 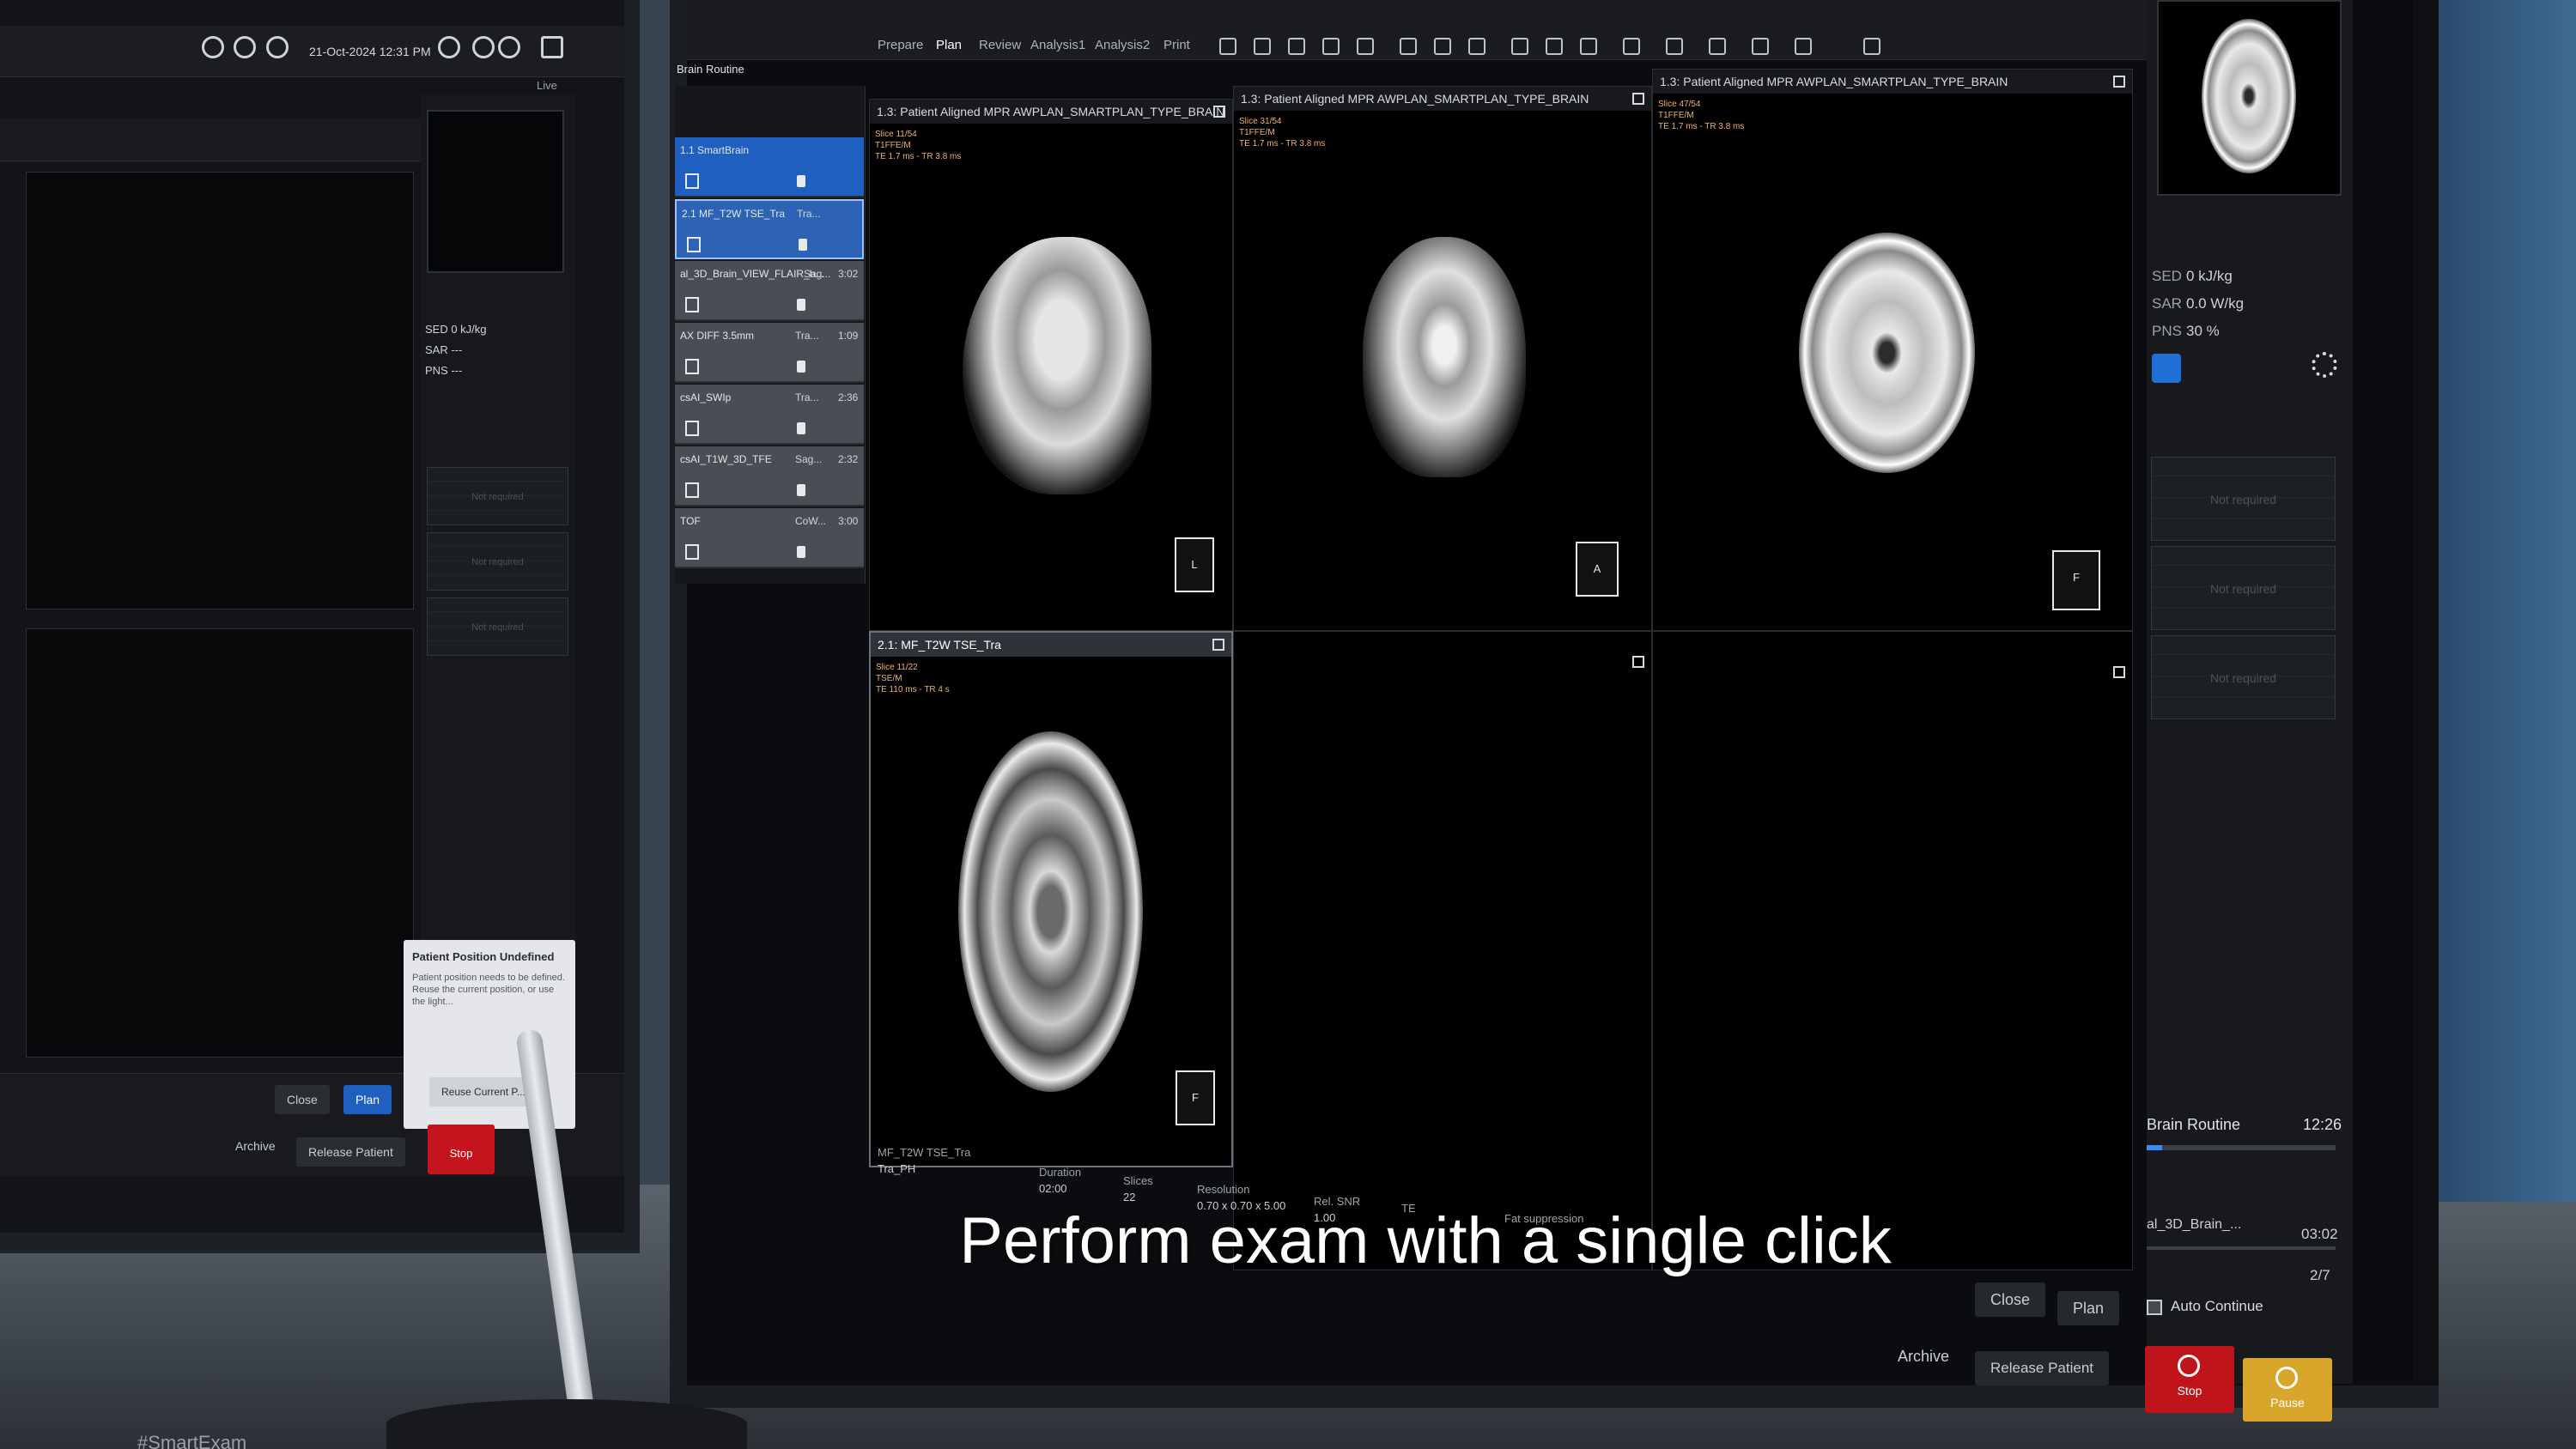 I want to click on stop-button: Stop, so click(x=2189, y=1379).